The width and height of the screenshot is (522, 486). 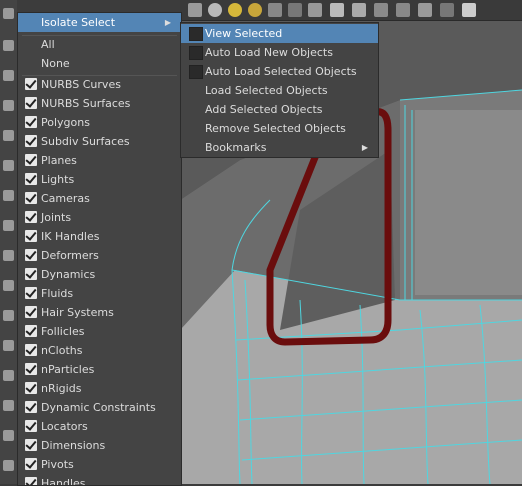 What do you see at coordinates (279, 109) in the screenshot?
I see `submenu-item-add-selected-objects: Add Selected Objects` at bounding box center [279, 109].